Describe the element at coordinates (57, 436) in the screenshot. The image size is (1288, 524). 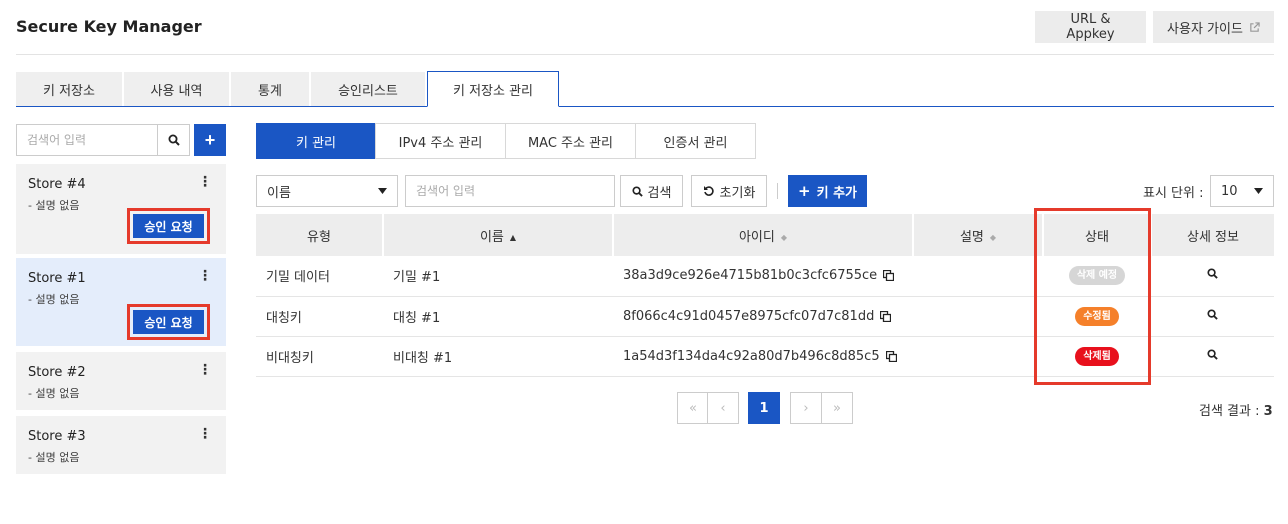
I see `store-name: Store #3` at that location.